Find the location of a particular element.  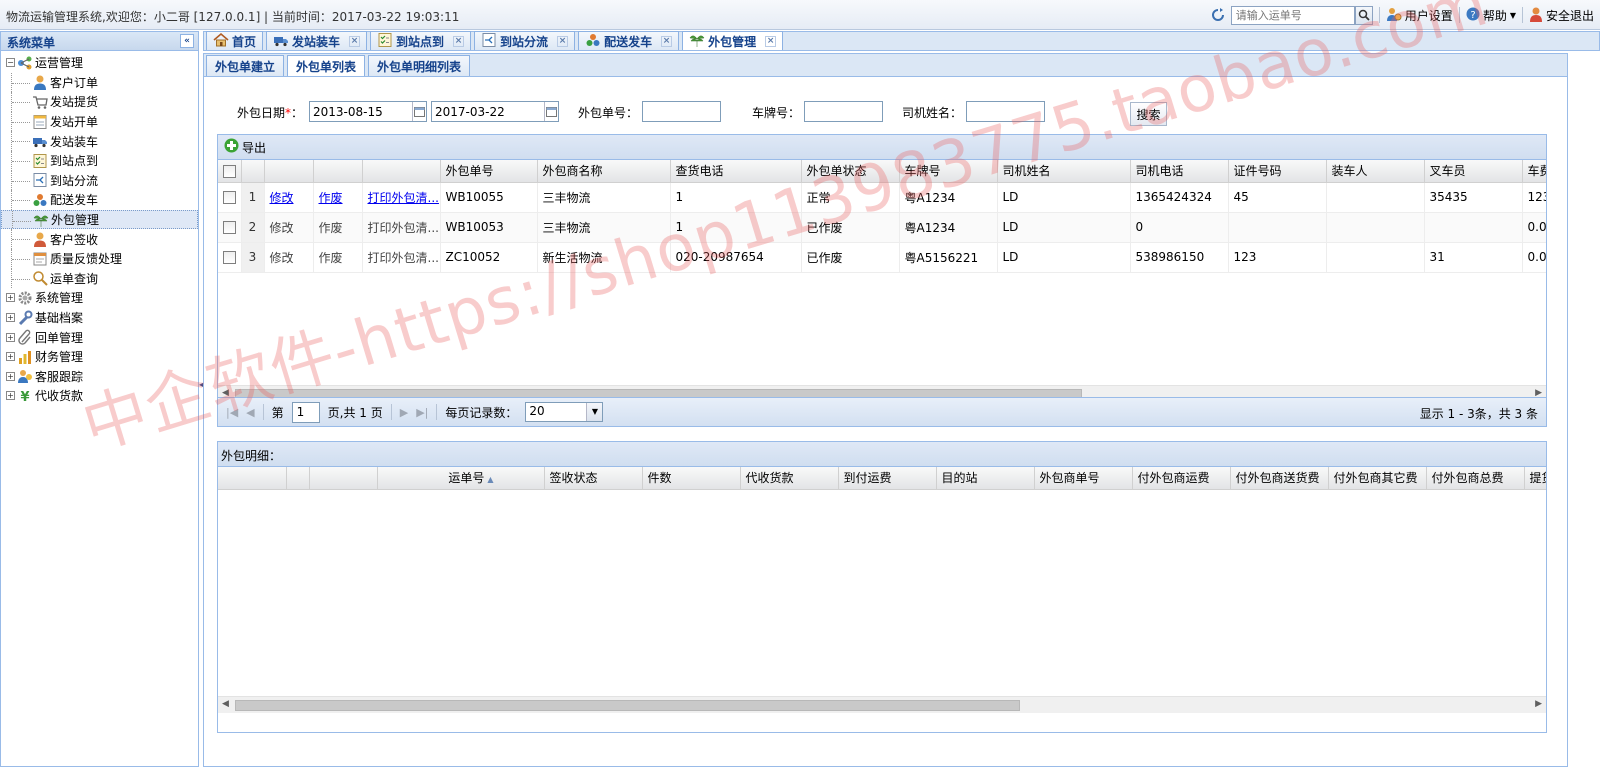

sub-tab: 外包单明细列表 is located at coordinates (419, 65).